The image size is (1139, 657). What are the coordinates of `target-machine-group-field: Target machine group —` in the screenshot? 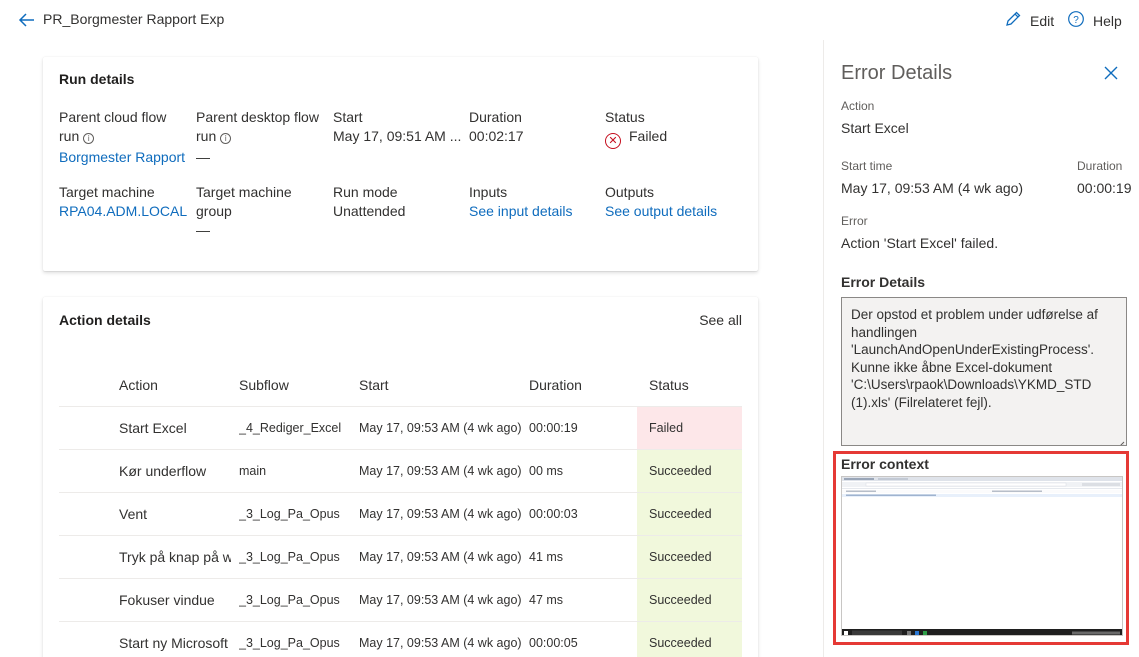 It's located at (251, 211).